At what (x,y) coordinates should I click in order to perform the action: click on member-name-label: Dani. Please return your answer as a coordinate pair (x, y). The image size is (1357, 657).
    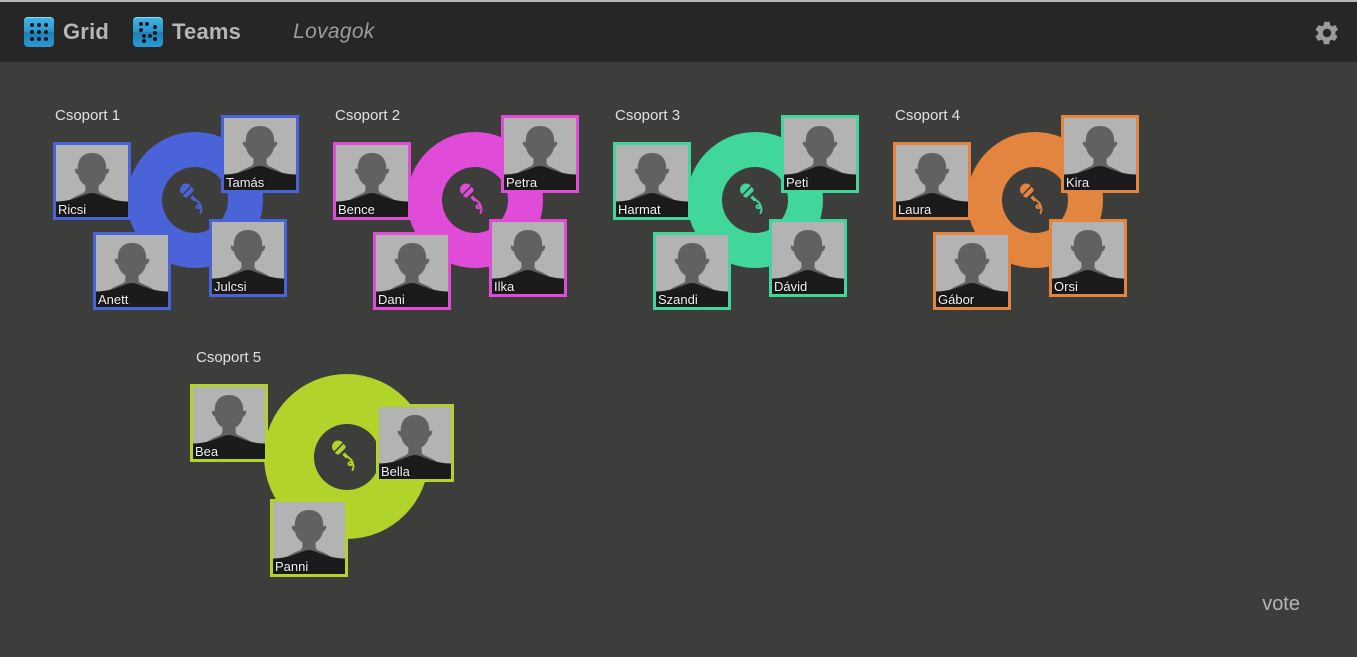
    Looking at the image, I should click on (391, 299).